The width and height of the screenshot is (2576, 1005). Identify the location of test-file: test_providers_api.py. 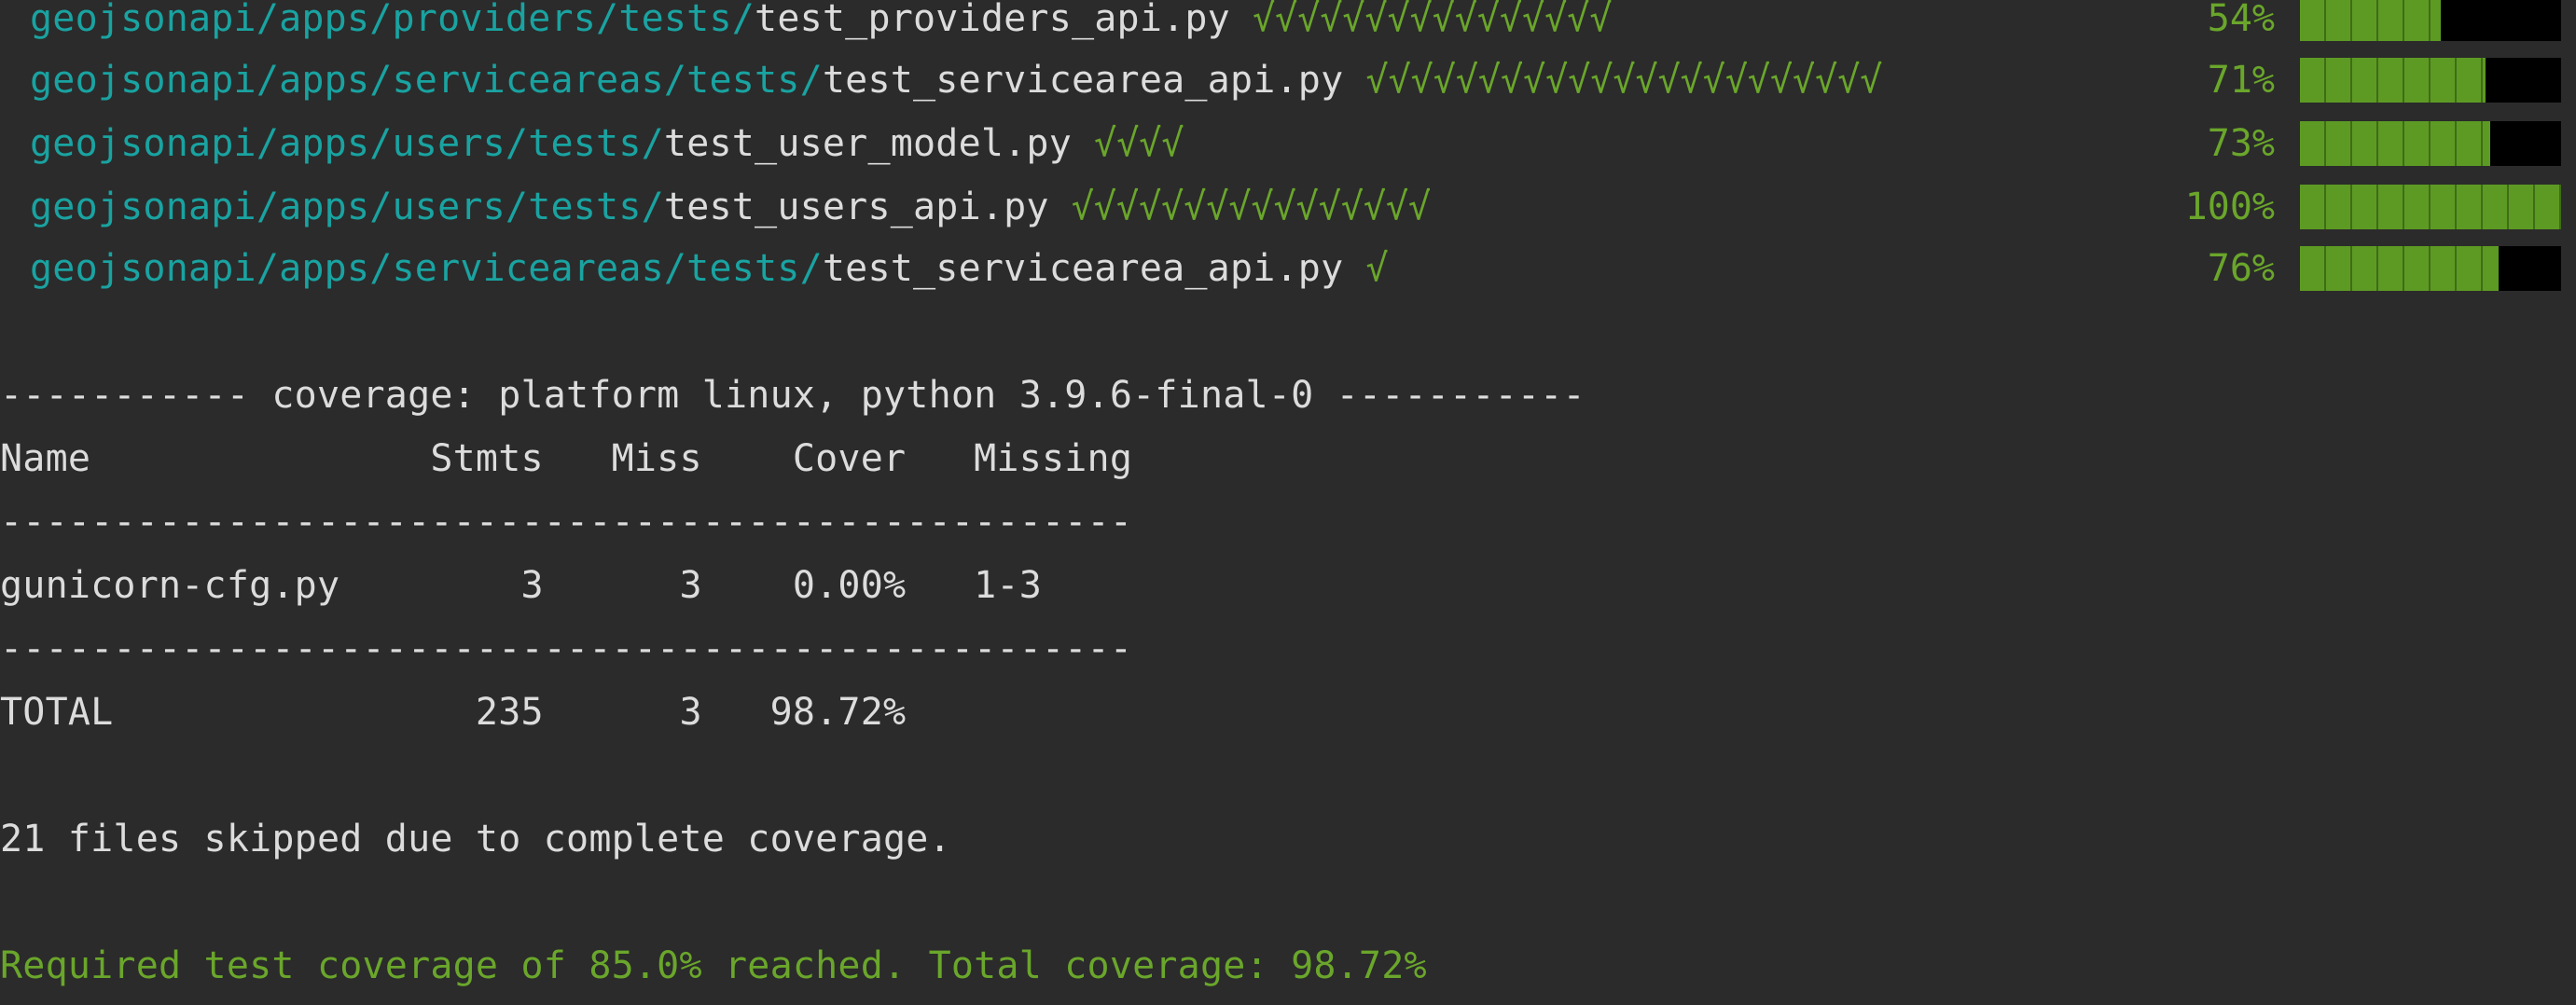
(992, 20).